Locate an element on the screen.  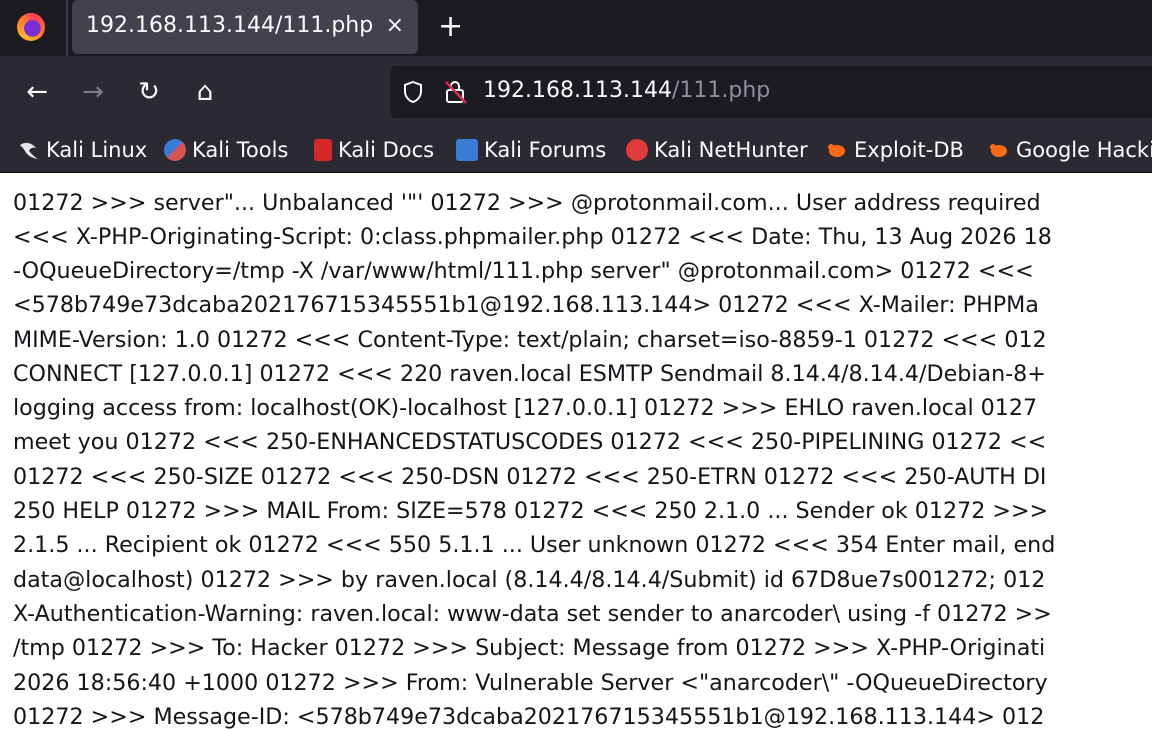
home-button: ⌂ is located at coordinates (205, 92).